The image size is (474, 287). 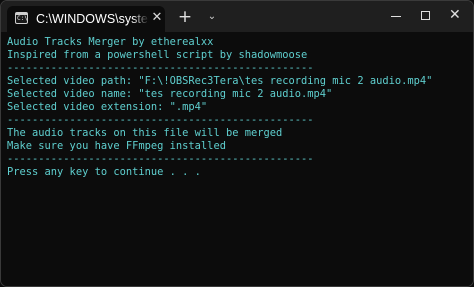 I want to click on tab-title: C:\WINDOWS\system32, so click(x=92, y=19).